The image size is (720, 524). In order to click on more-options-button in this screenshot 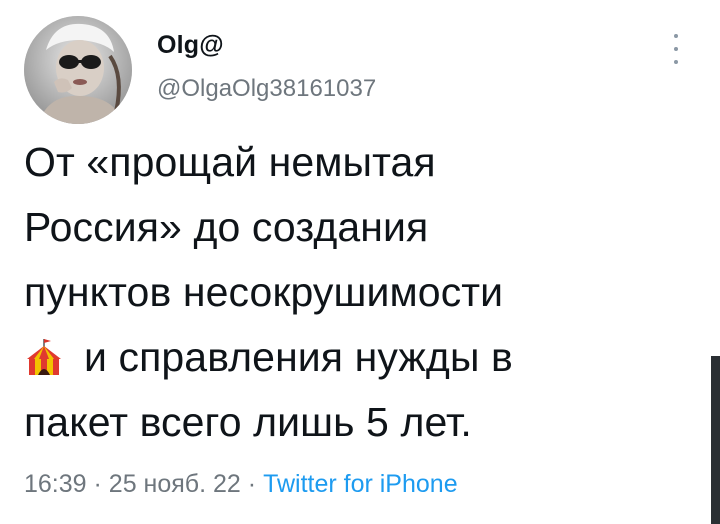, I will do `click(676, 49)`.